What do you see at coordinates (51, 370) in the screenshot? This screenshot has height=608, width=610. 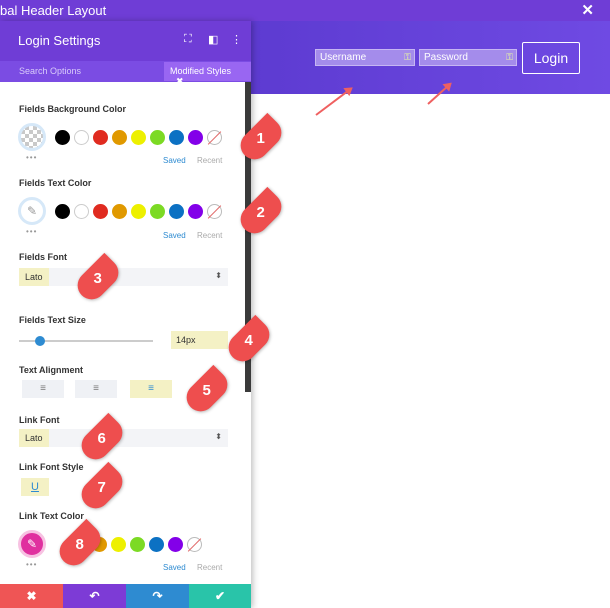 I see `text-alignment-label: Text Alignment` at bounding box center [51, 370].